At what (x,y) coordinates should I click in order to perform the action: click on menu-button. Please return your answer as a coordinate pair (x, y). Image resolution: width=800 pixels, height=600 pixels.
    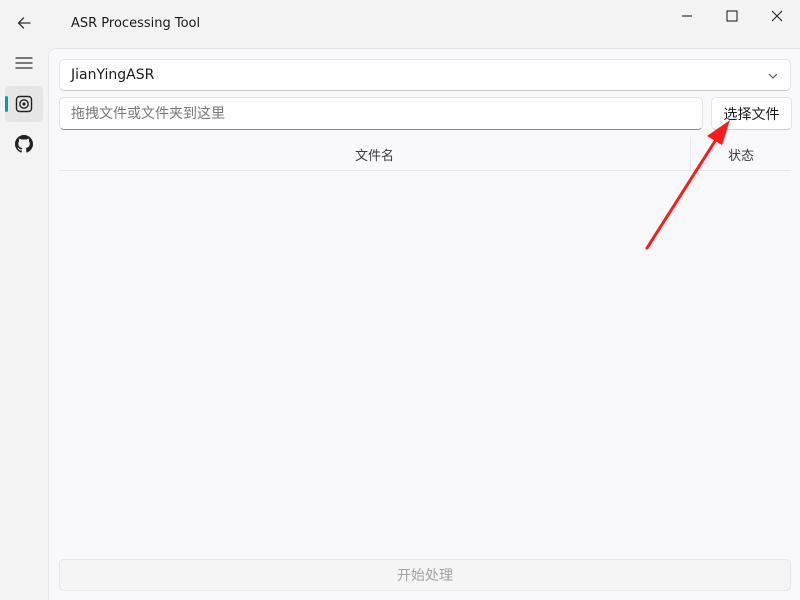
    Looking at the image, I should click on (24, 63).